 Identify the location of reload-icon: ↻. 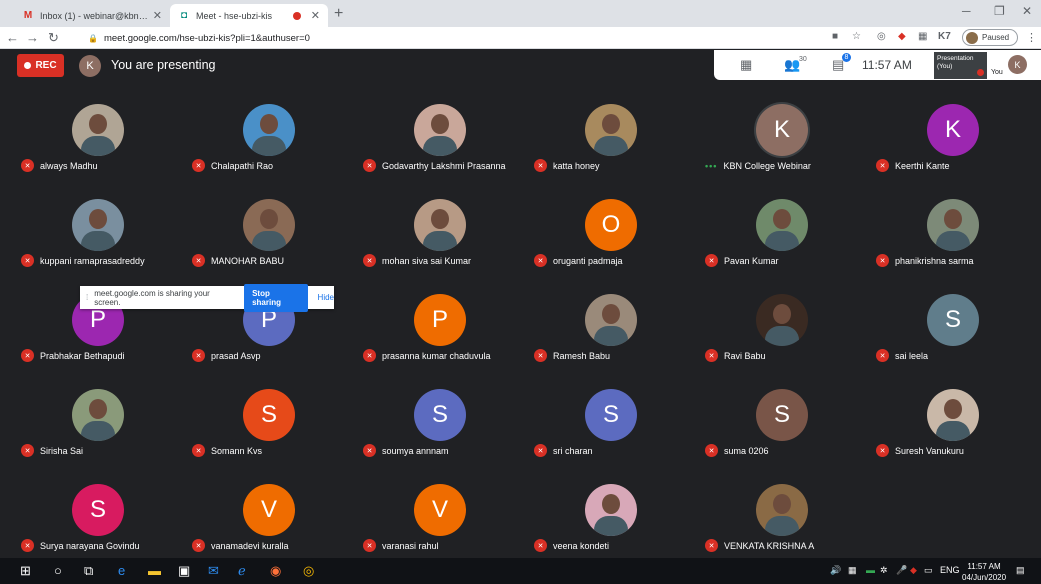
(53, 38).